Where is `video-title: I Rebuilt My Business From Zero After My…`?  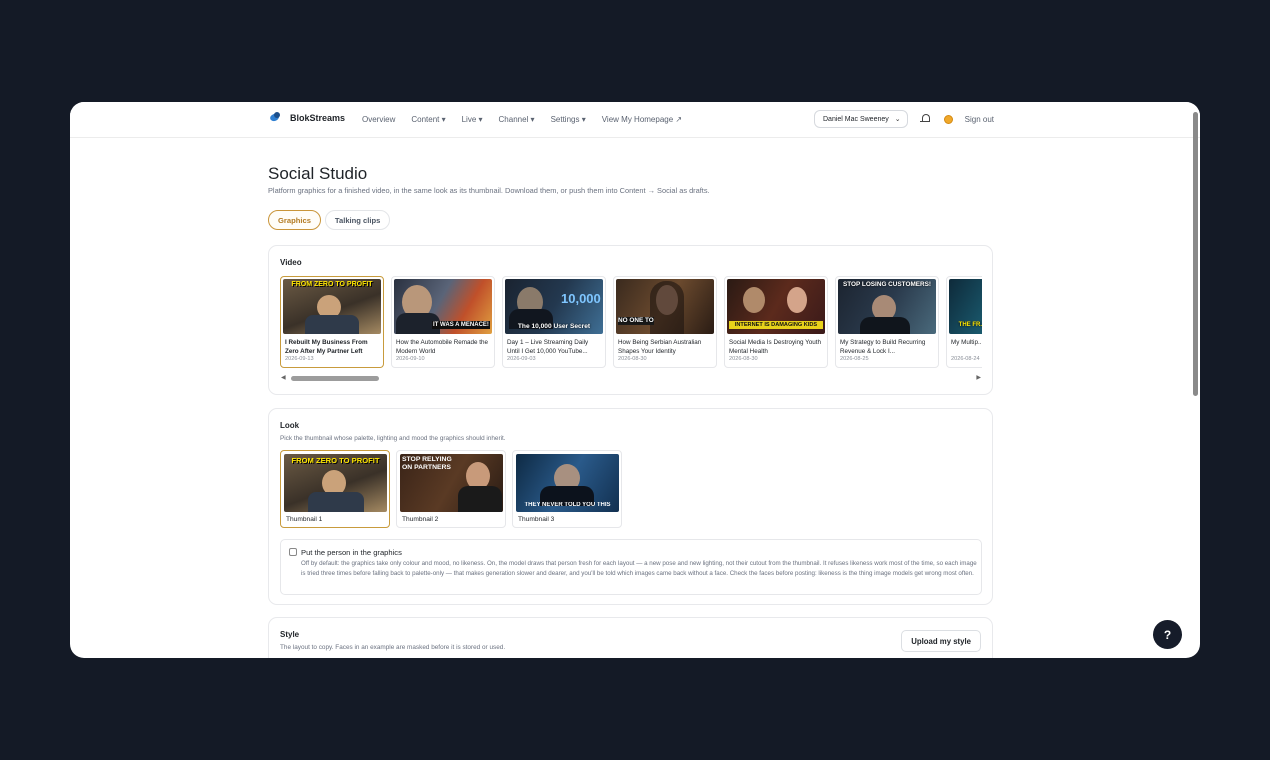 video-title: I Rebuilt My Business From Zero After My… is located at coordinates (326, 347).